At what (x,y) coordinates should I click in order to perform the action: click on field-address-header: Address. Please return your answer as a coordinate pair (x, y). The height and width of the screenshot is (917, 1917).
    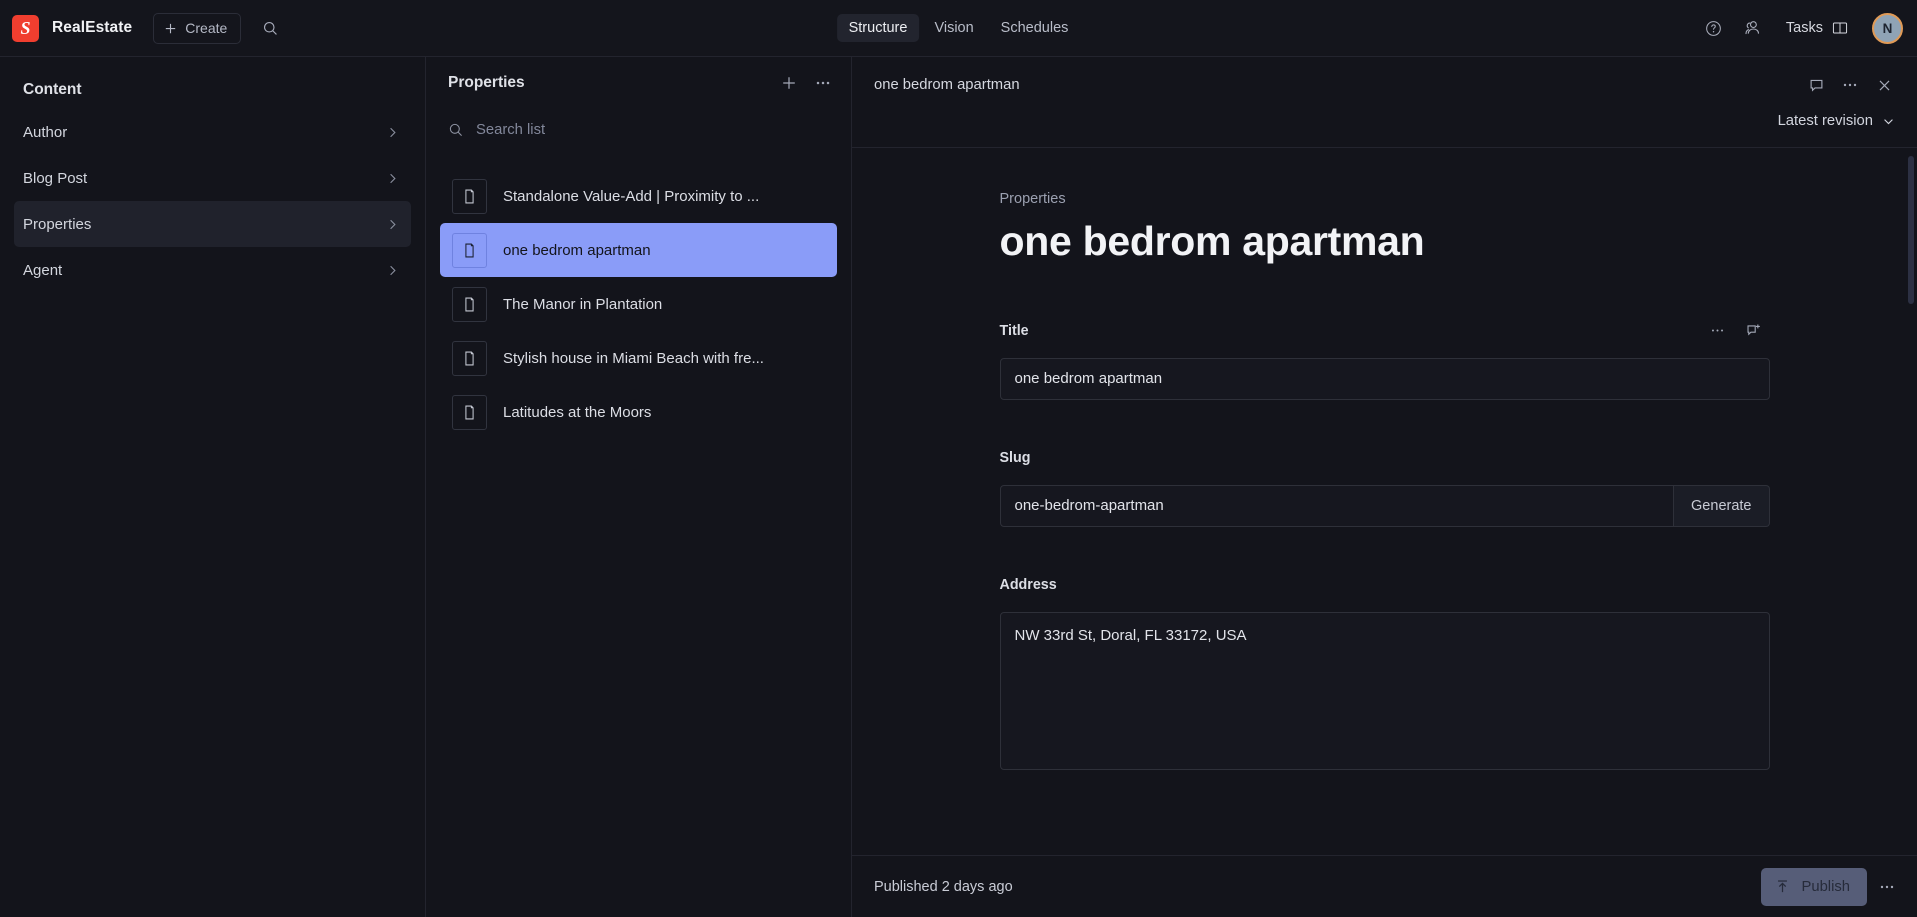
    Looking at the image, I should click on (1385, 585).